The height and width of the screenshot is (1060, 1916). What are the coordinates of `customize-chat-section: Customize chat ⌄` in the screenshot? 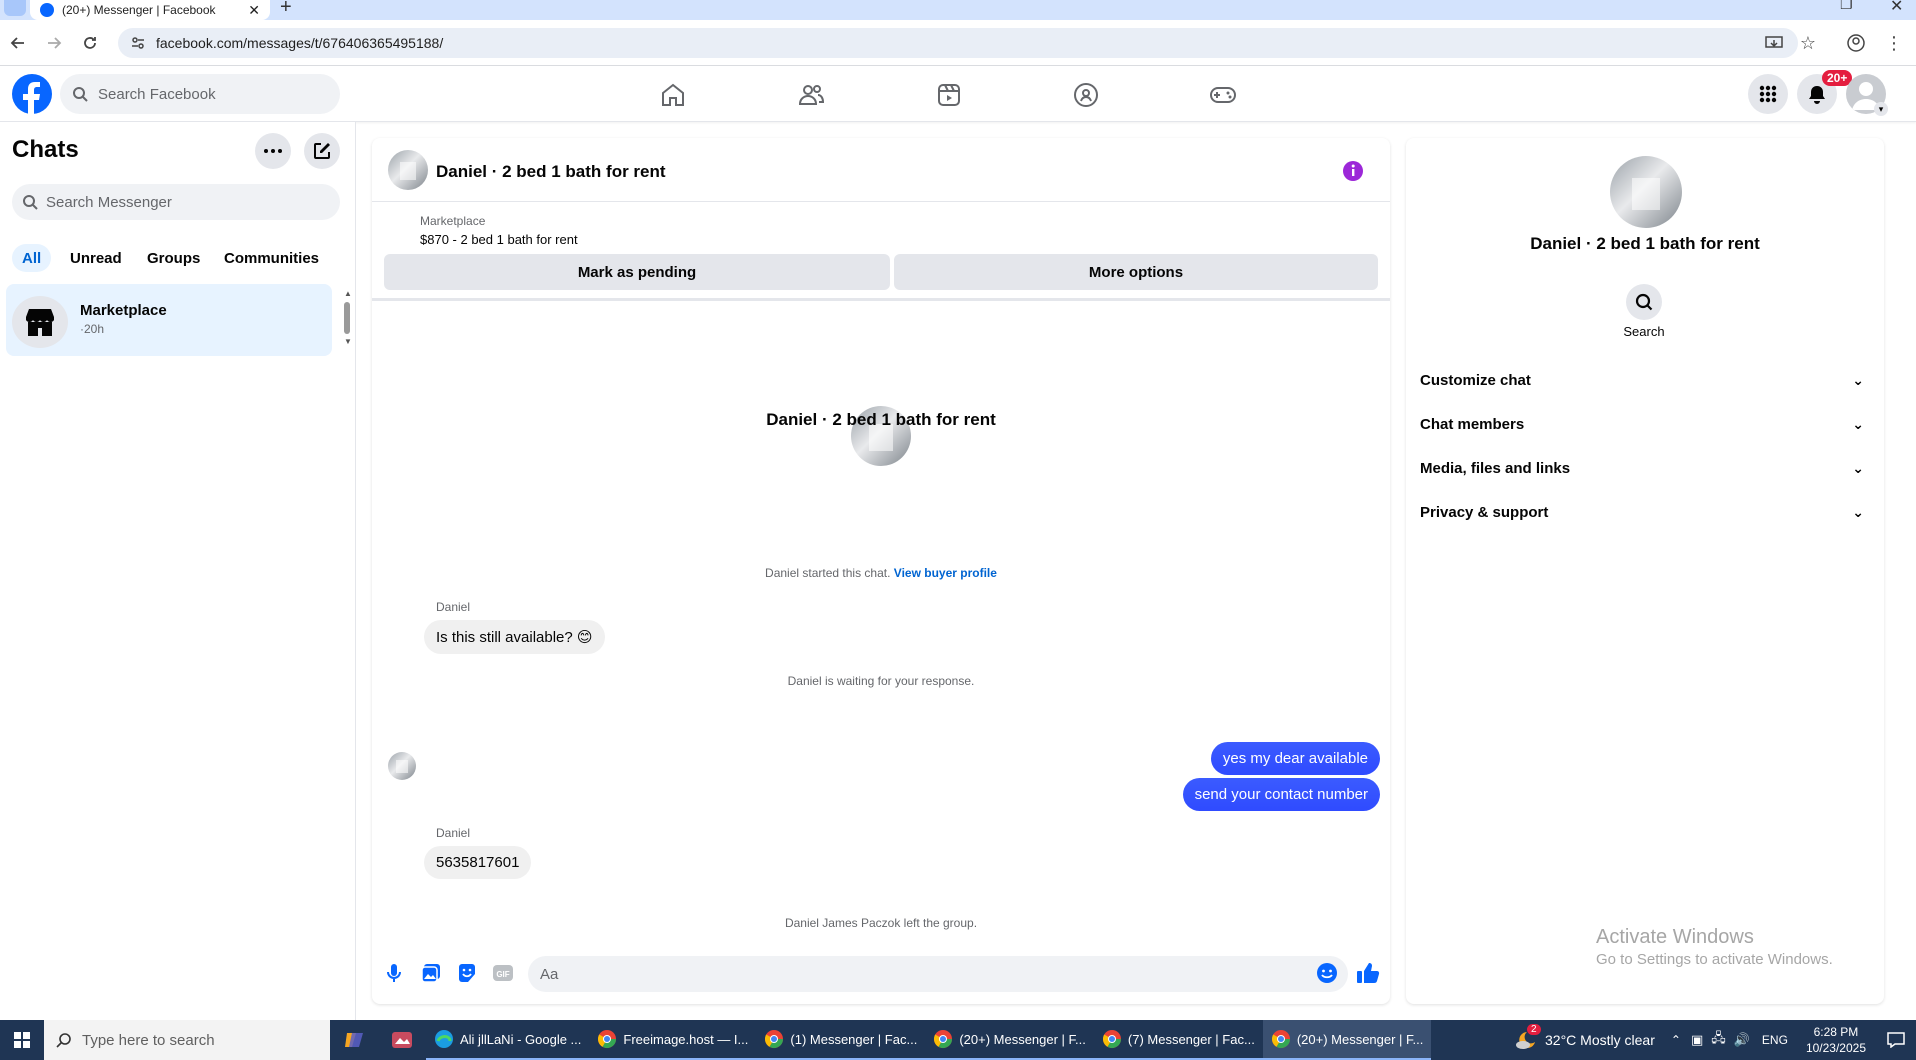 It's located at (1646, 380).